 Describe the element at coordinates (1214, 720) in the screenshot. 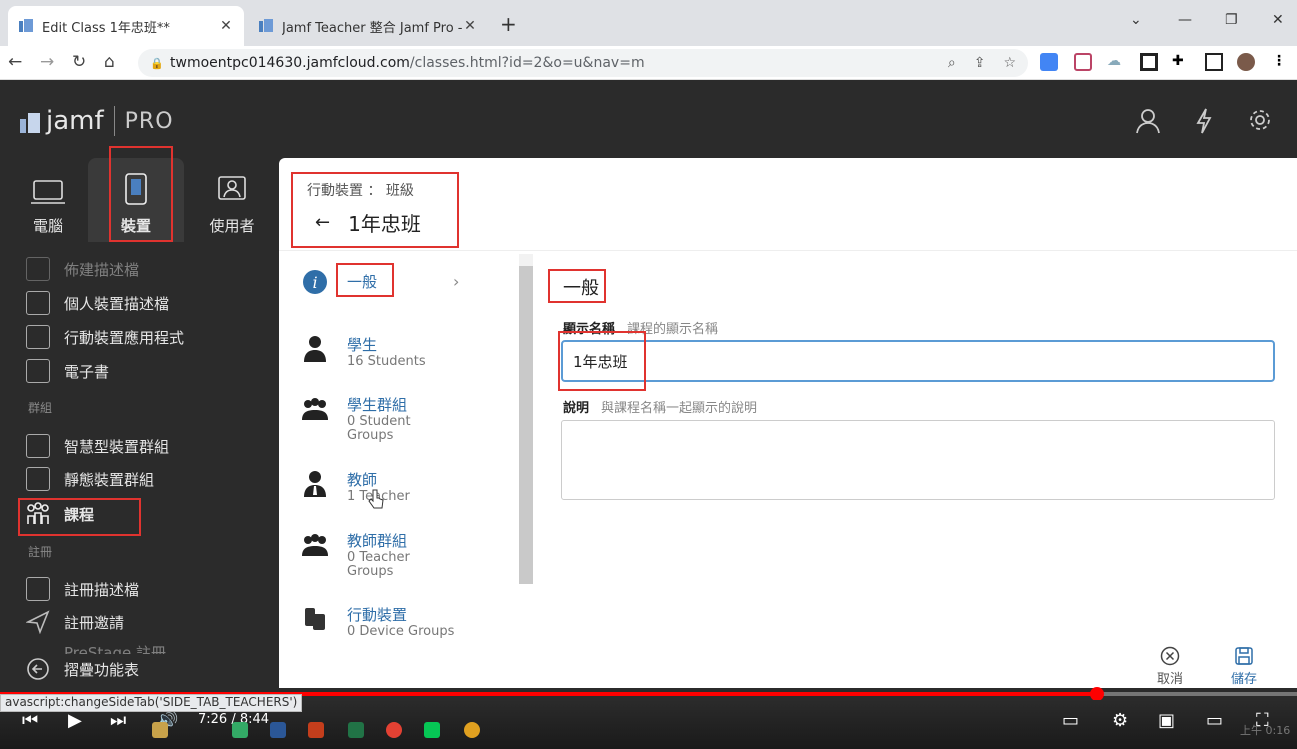

I see `theater-mode-icon: ▭` at that location.